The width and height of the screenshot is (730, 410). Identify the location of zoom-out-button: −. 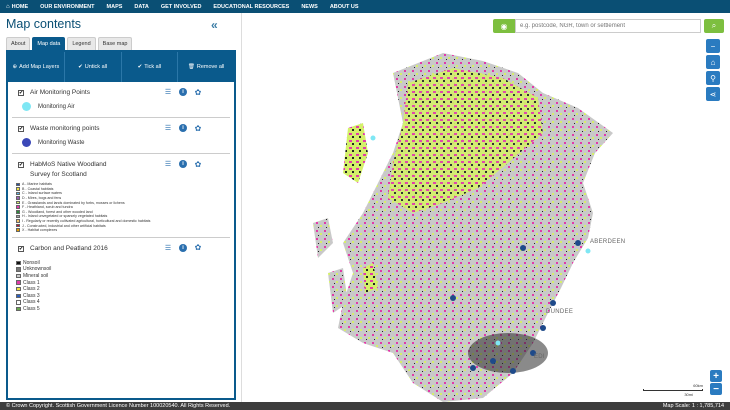
(716, 389).